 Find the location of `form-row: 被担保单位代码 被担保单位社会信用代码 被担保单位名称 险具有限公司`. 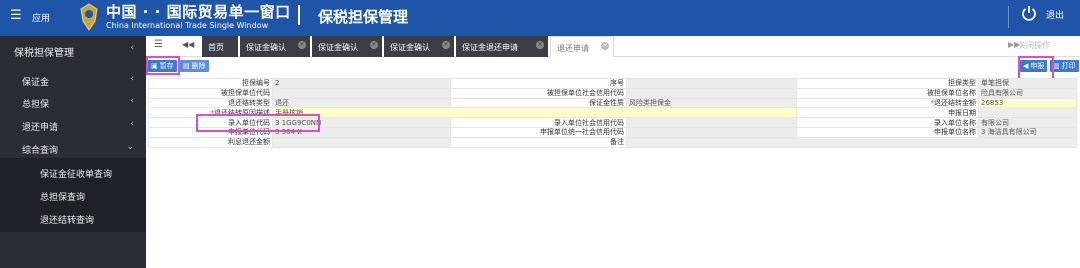

form-row: 被担保单位代码 被担保单位社会信用代码 被担保单位名称 险具有限公司 is located at coordinates (612, 93).